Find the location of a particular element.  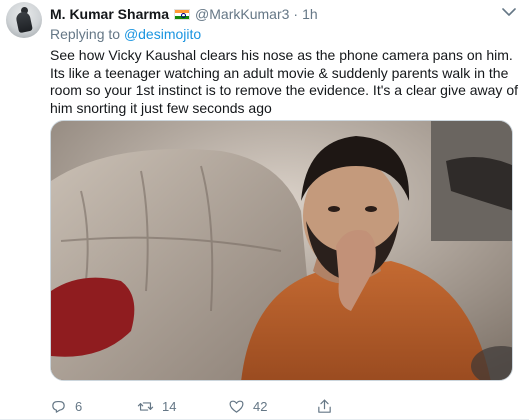

reply-icon is located at coordinates (58, 406).